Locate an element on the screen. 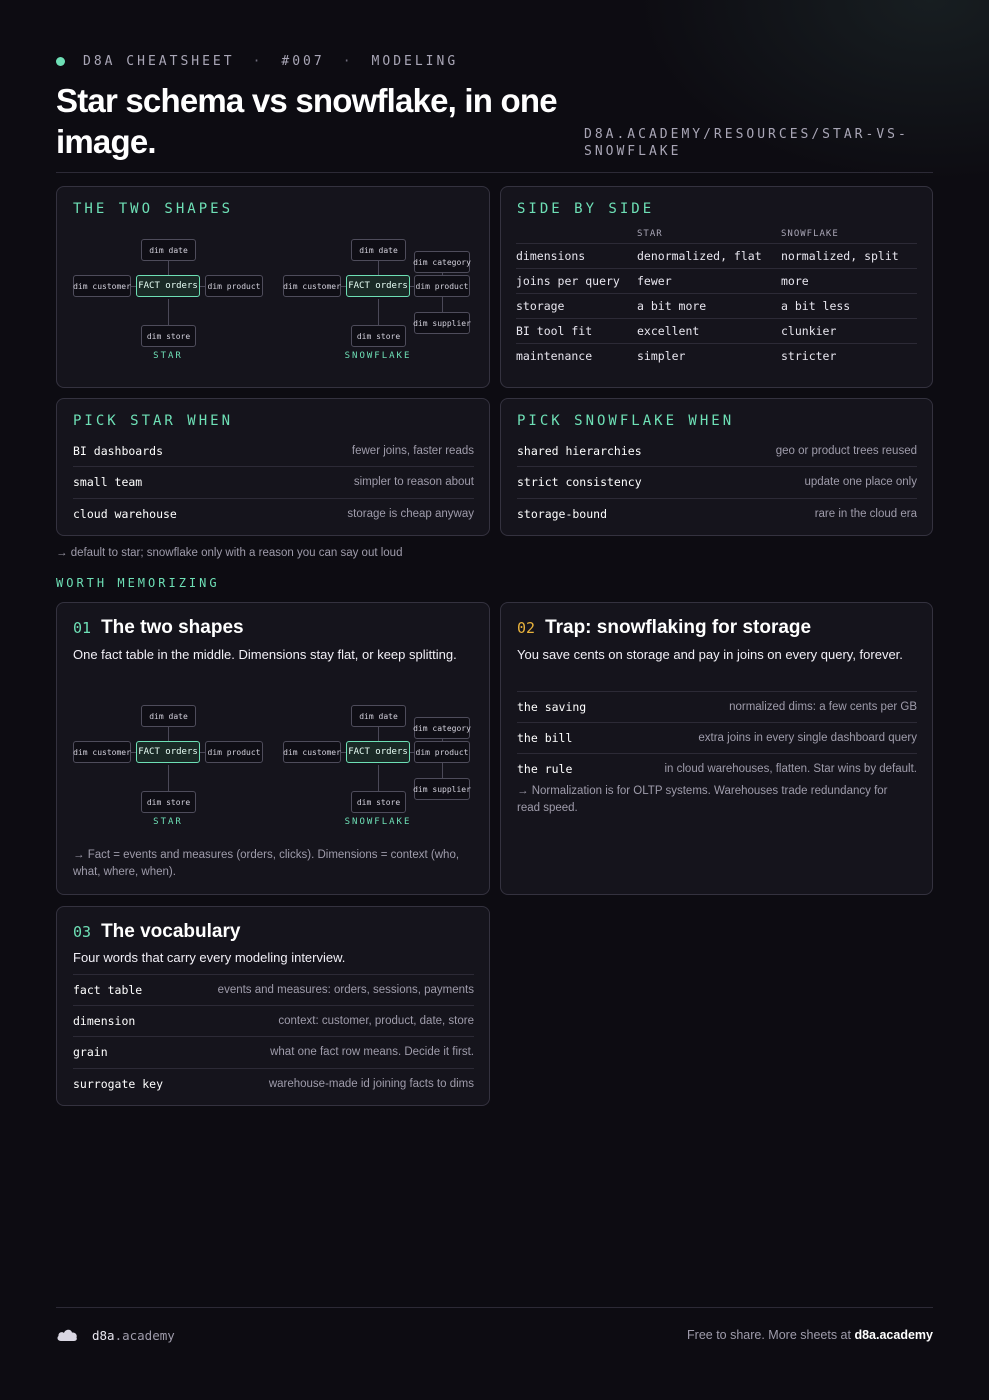 The width and height of the screenshot is (989, 1400). cell-snowflake: stricter is located at coordinates (809, 356).